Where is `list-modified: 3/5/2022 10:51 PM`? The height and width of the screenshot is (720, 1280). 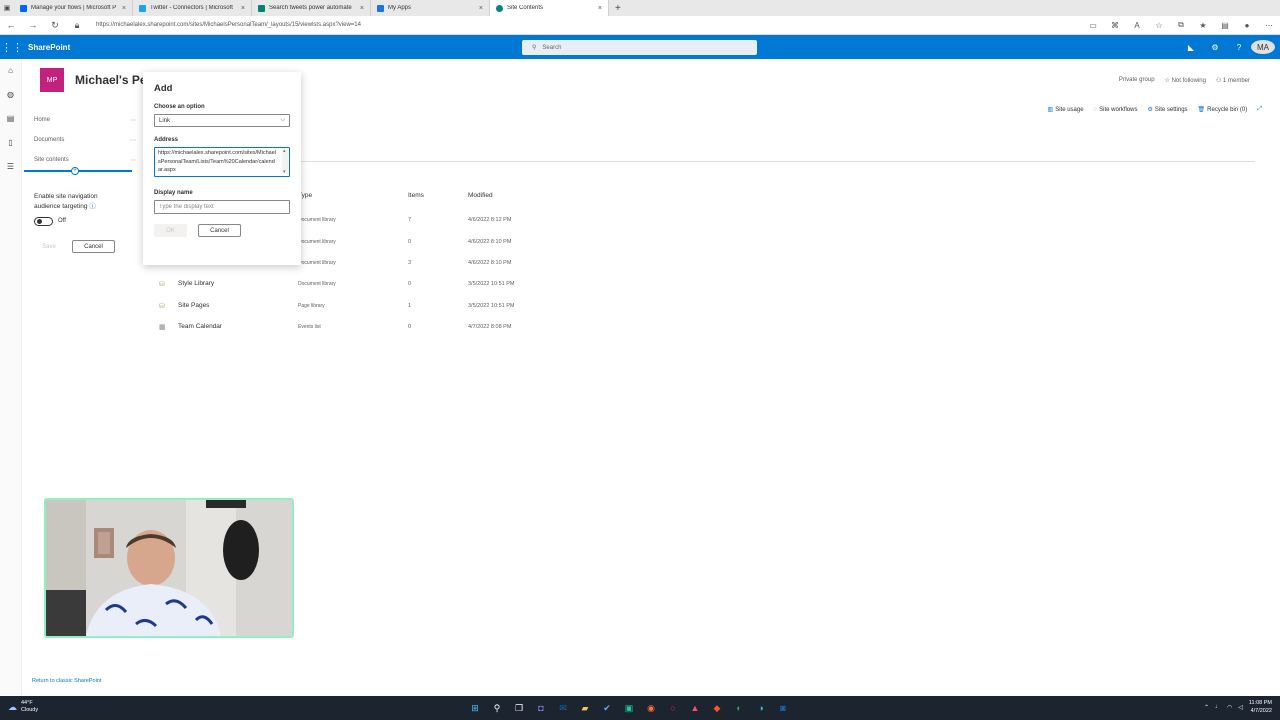 list-modified: 3/5/2022 10:51 PM is located at coordinates (491, 306).